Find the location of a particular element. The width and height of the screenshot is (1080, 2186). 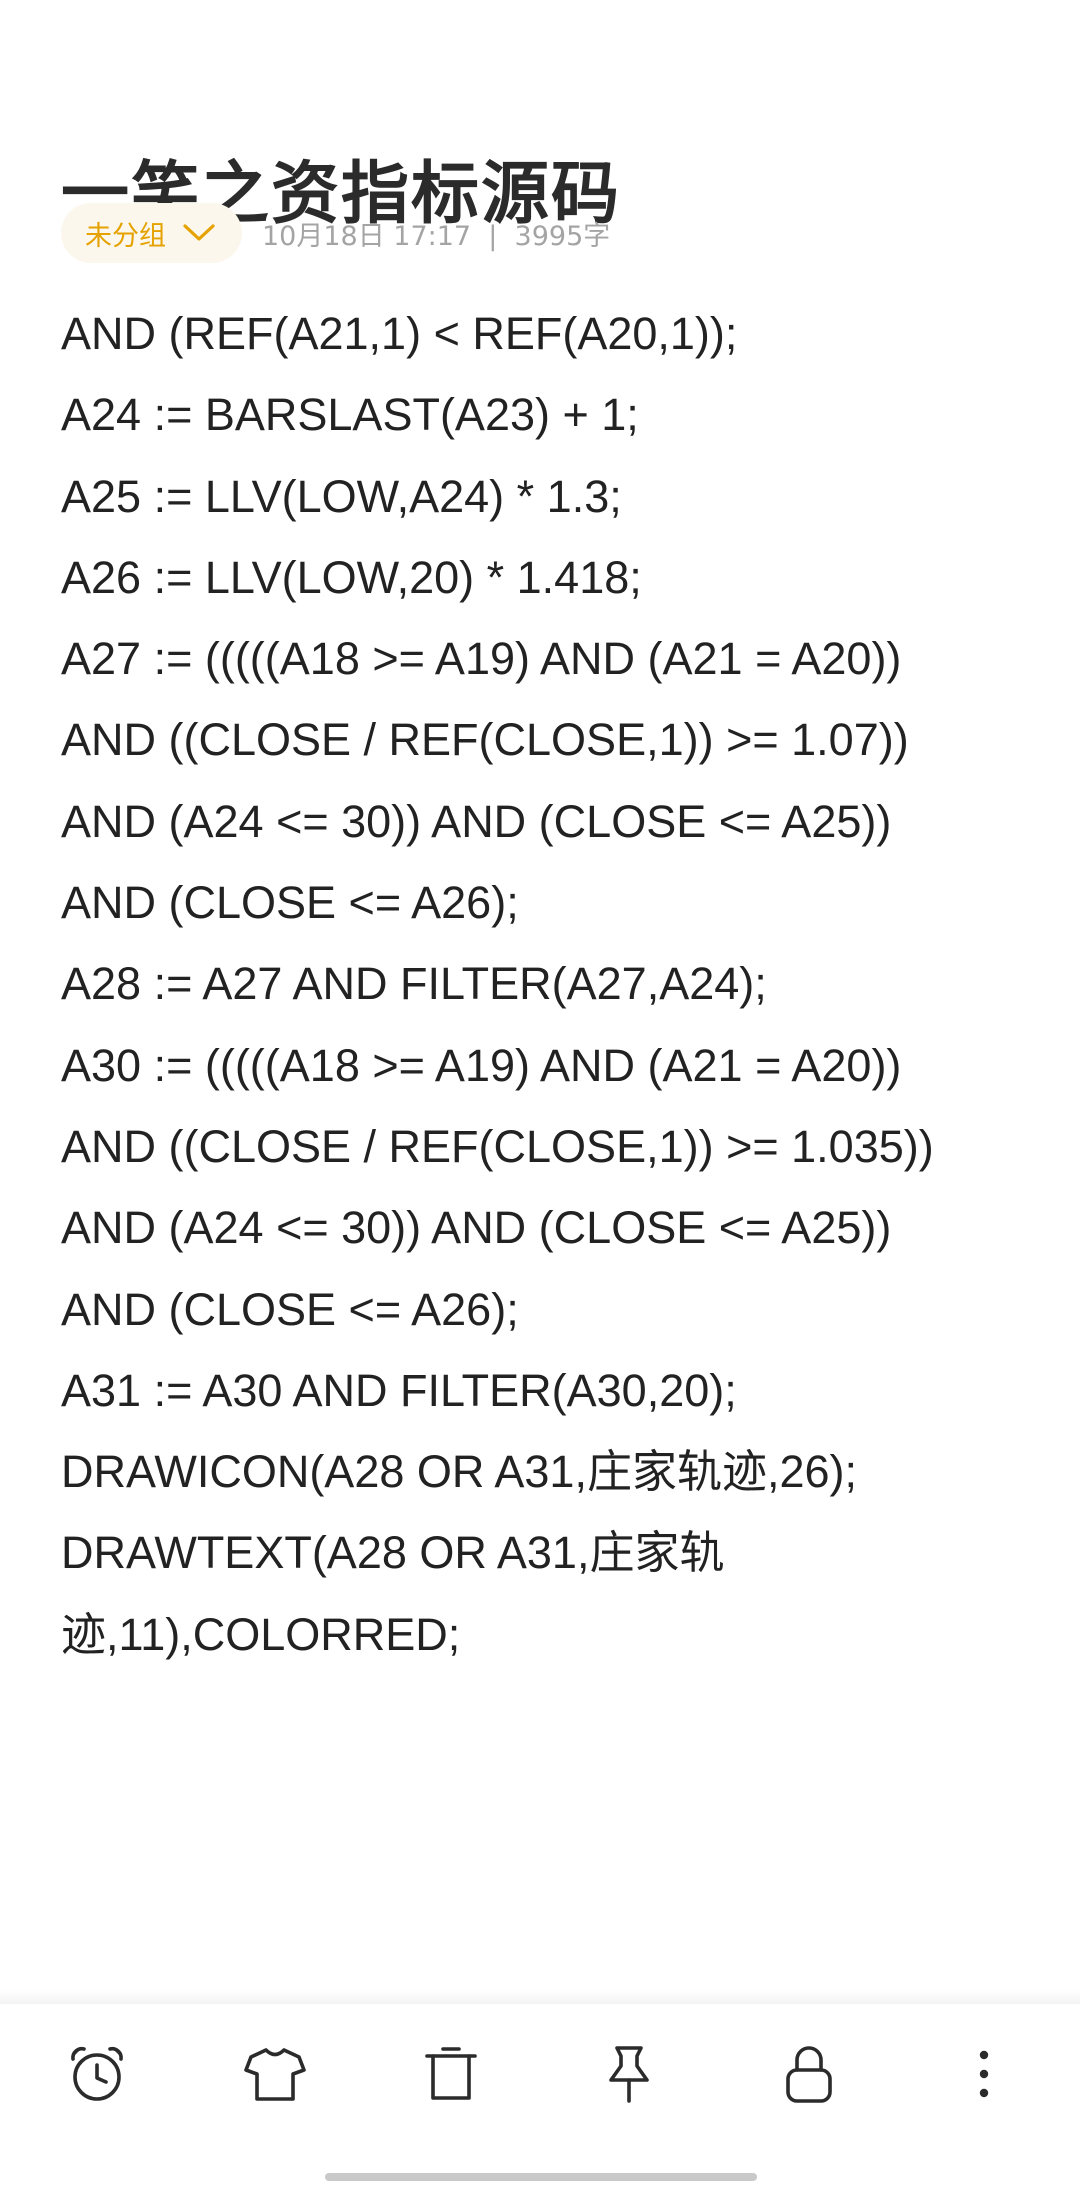

lock-icon is located at coordinates (809, 2074).